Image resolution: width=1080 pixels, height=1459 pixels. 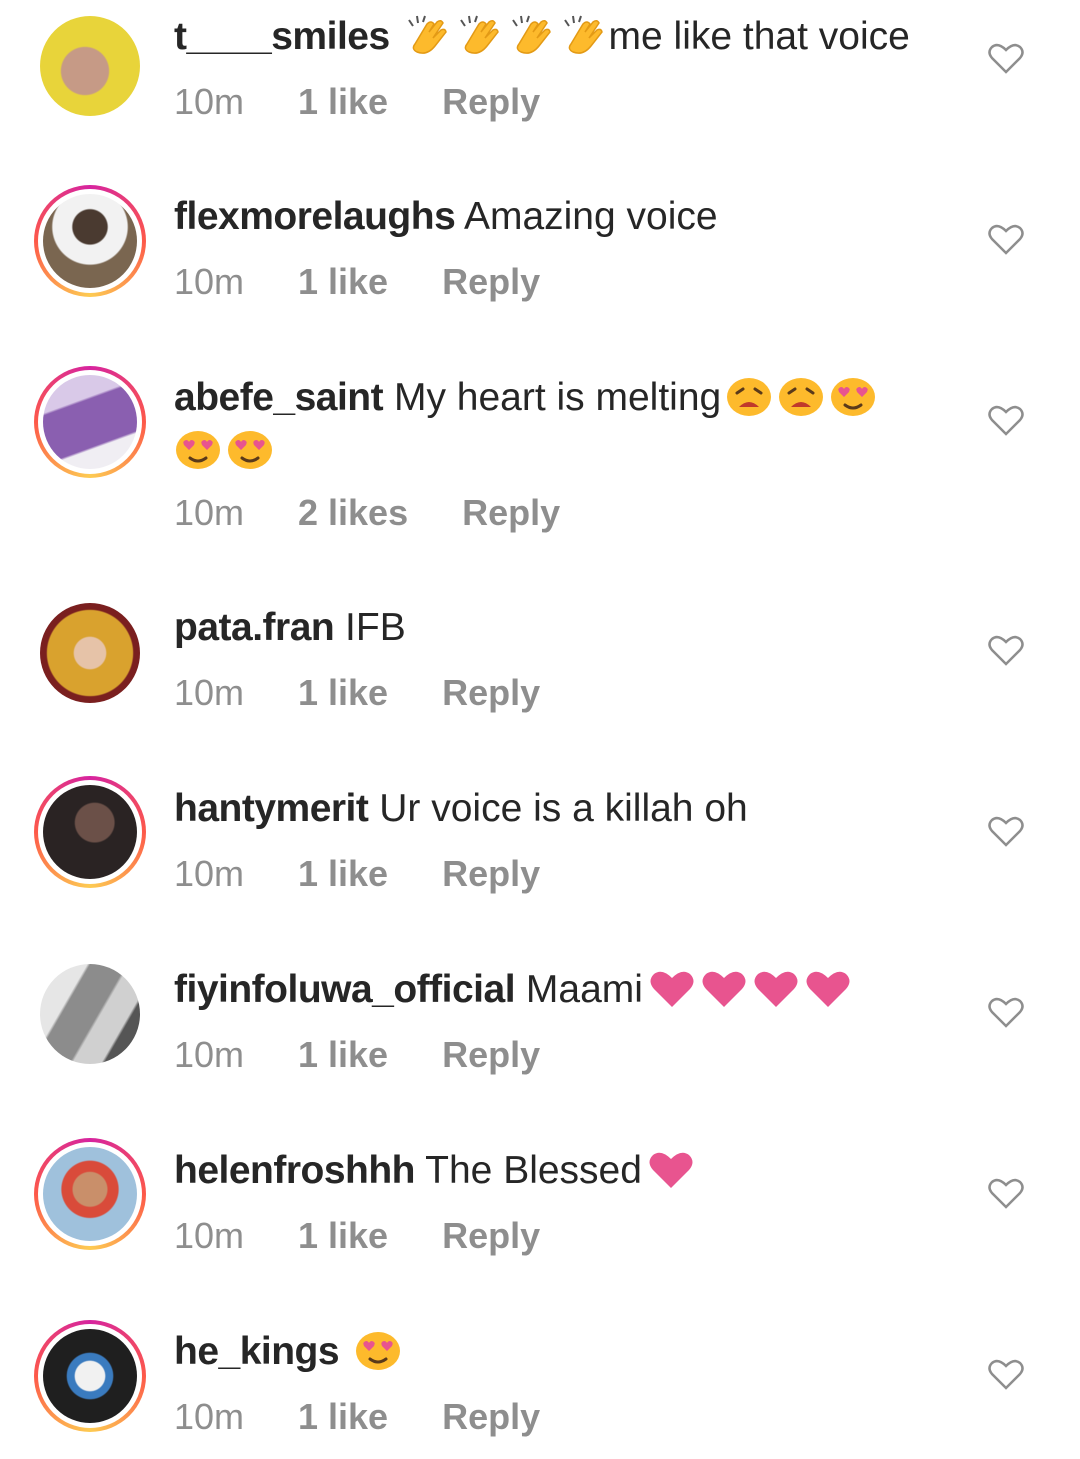 I want to click on comment-text: Ur voice is a killah oh, so click(x=563, y=808).